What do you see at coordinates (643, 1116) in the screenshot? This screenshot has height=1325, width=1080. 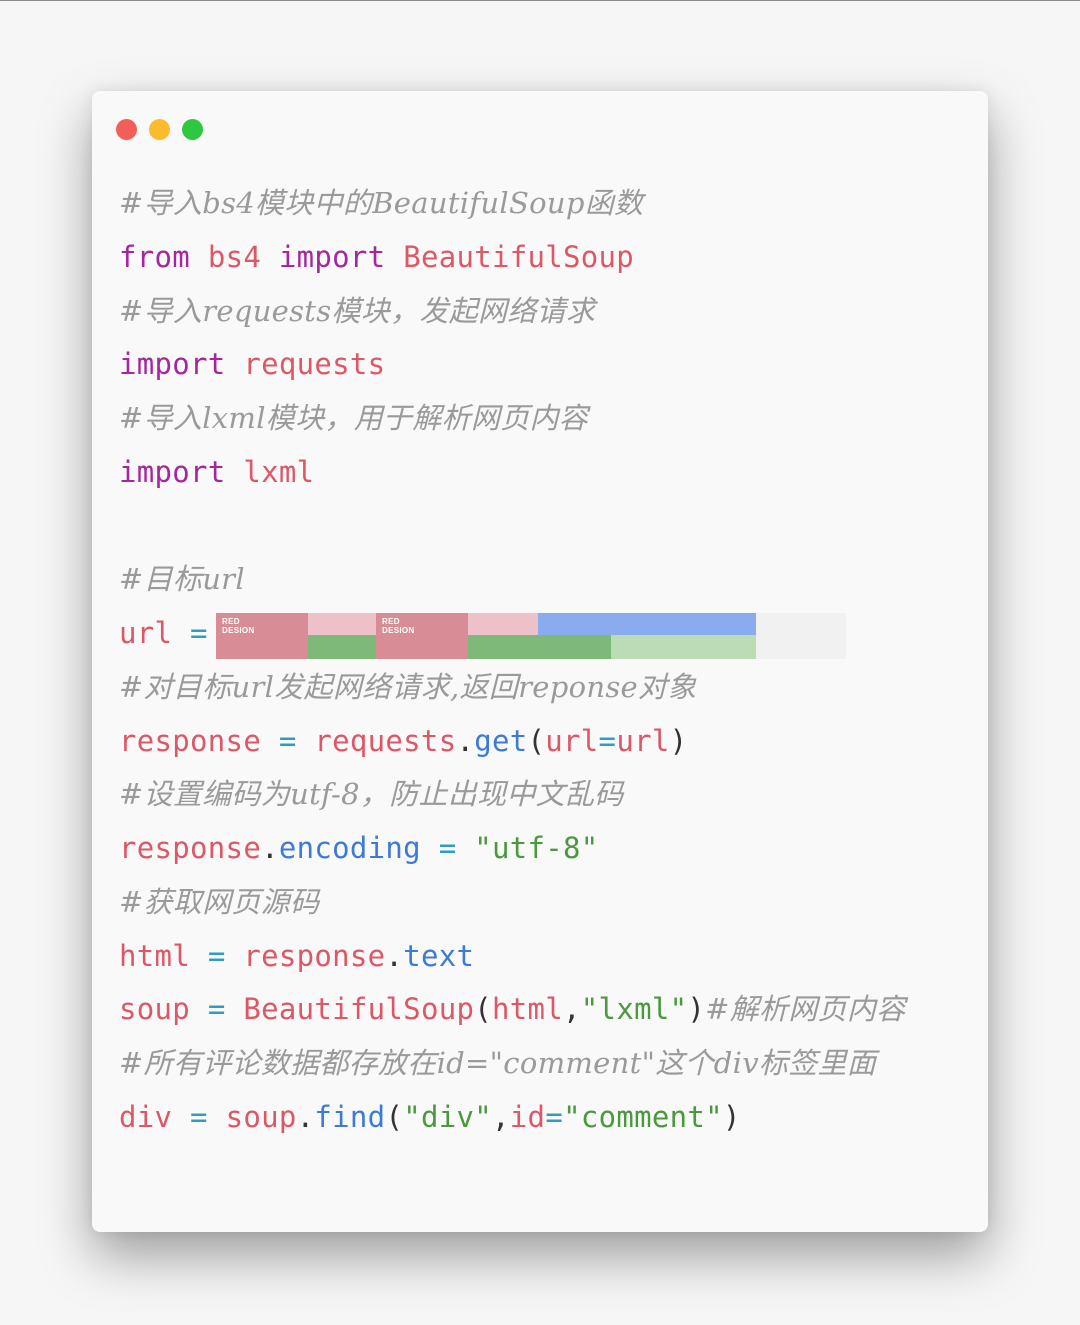 I see `code-string: "comment"` at bounding box center [643, 1116].